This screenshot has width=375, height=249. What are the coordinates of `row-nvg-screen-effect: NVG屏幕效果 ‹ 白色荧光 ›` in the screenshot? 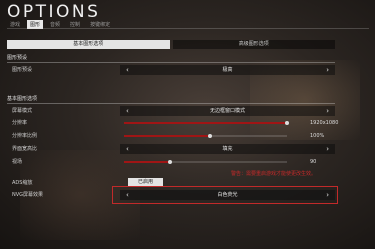 It's located at (171, 195).